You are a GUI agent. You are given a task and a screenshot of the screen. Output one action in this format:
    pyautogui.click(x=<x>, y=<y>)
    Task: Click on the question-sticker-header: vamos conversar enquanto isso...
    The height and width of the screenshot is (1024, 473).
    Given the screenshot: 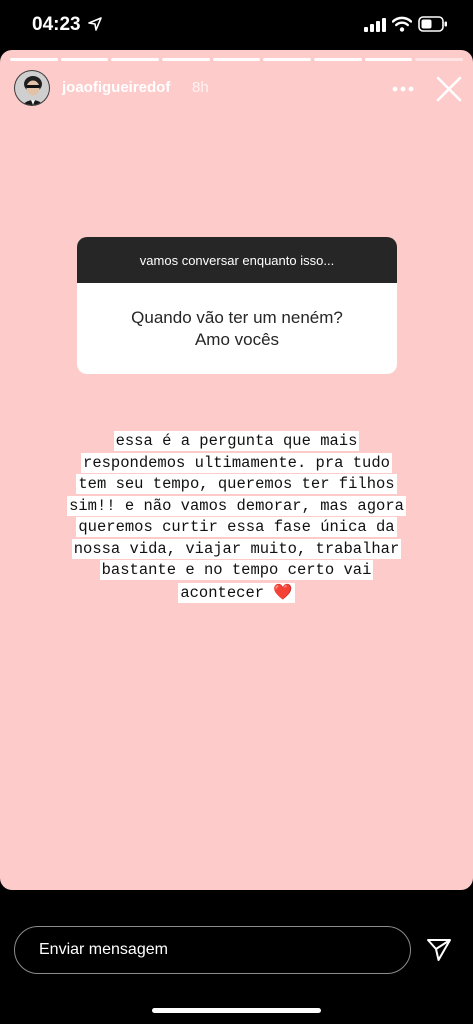 What is the action you would take?
    pyautogui.click(x=237, y=260)
    